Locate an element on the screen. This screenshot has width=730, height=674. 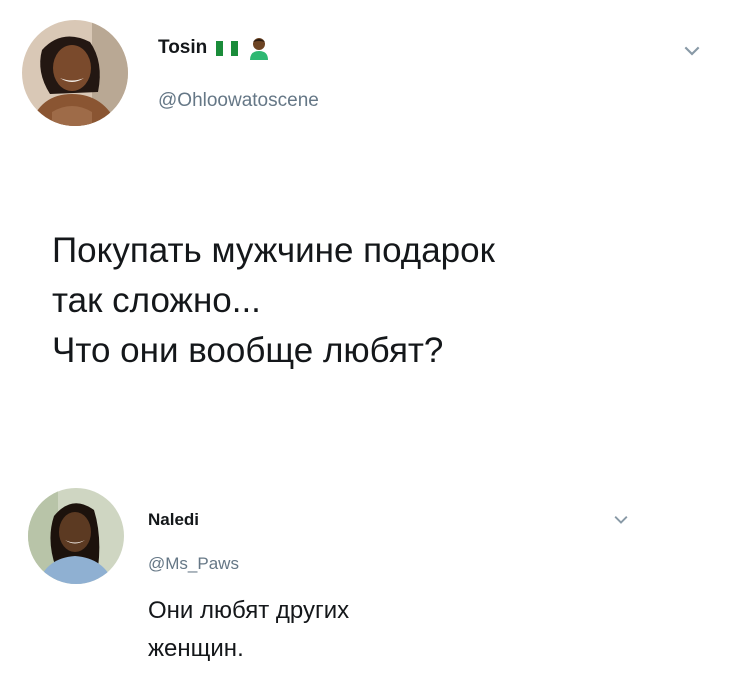
author-name: Naledi is located at coordinates (173, 520).